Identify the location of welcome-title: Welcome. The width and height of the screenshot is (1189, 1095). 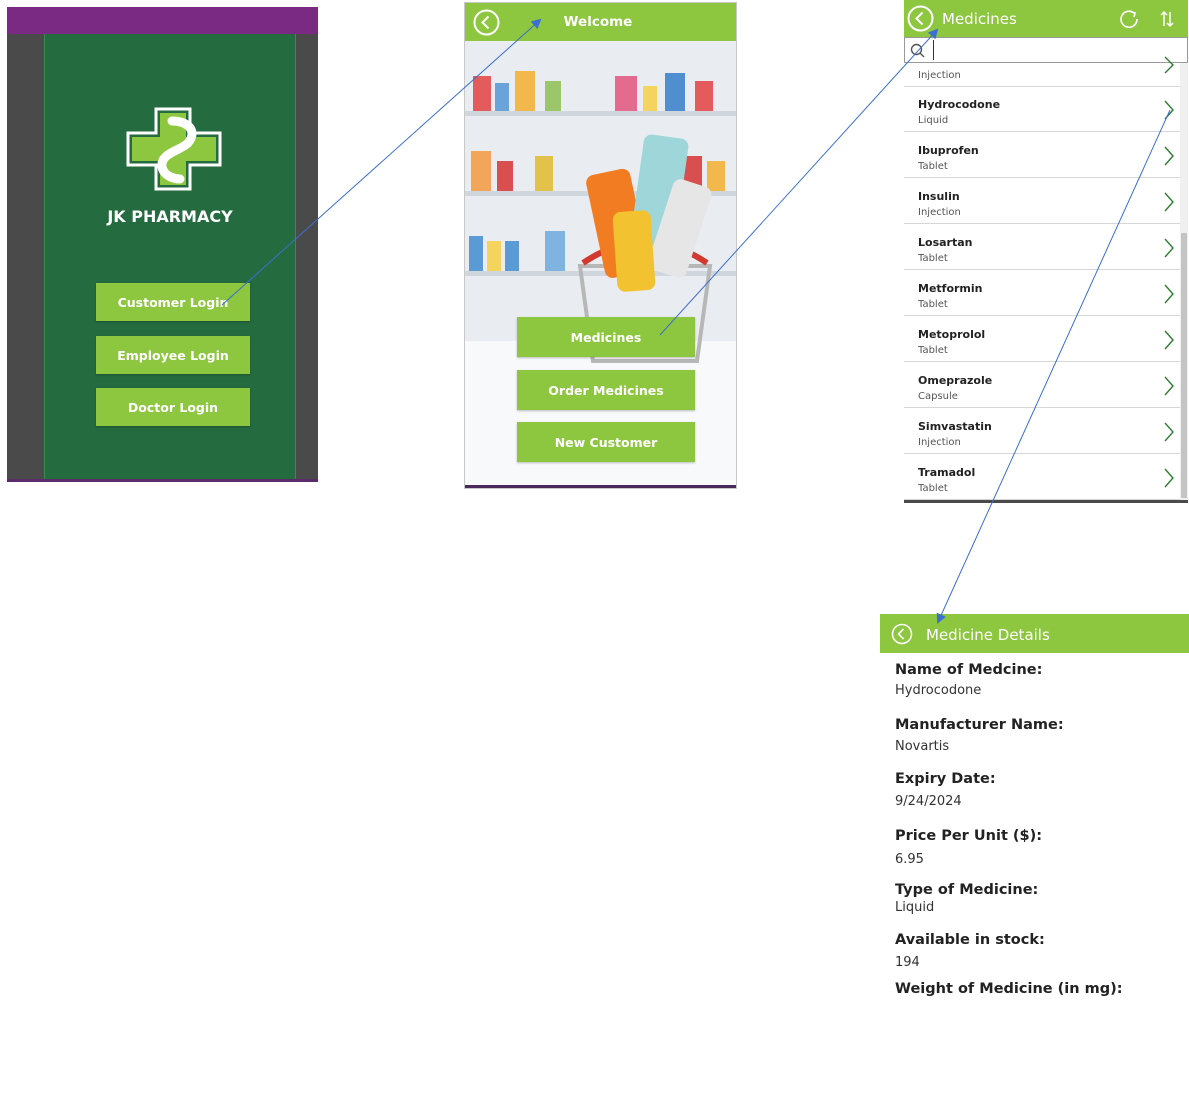
(598, 22).